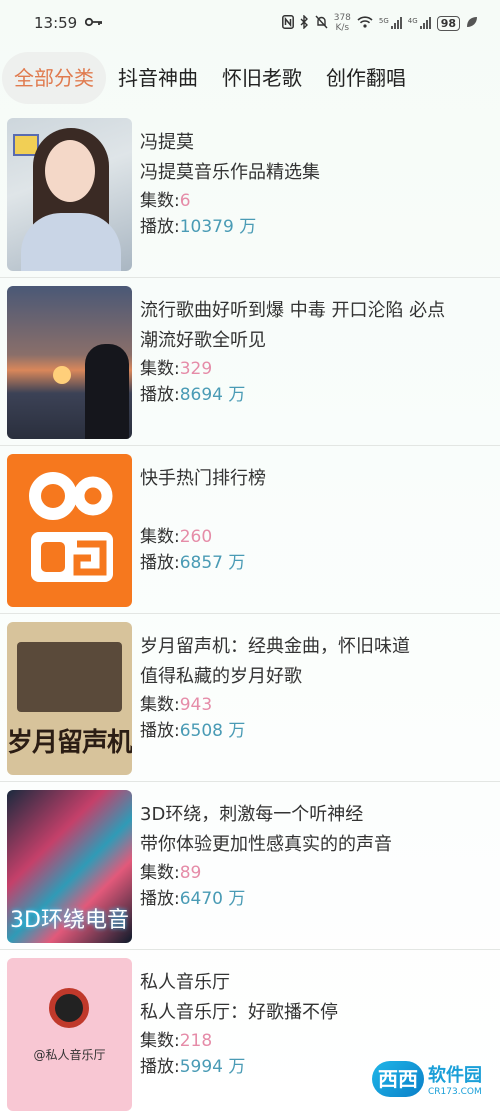 This screenshot has width=500, height=1111. What do you see at coordinates (54, 78) in the screenshot?
I see `tab-all-categories: 全部分类` at bounding box center [54, 78].